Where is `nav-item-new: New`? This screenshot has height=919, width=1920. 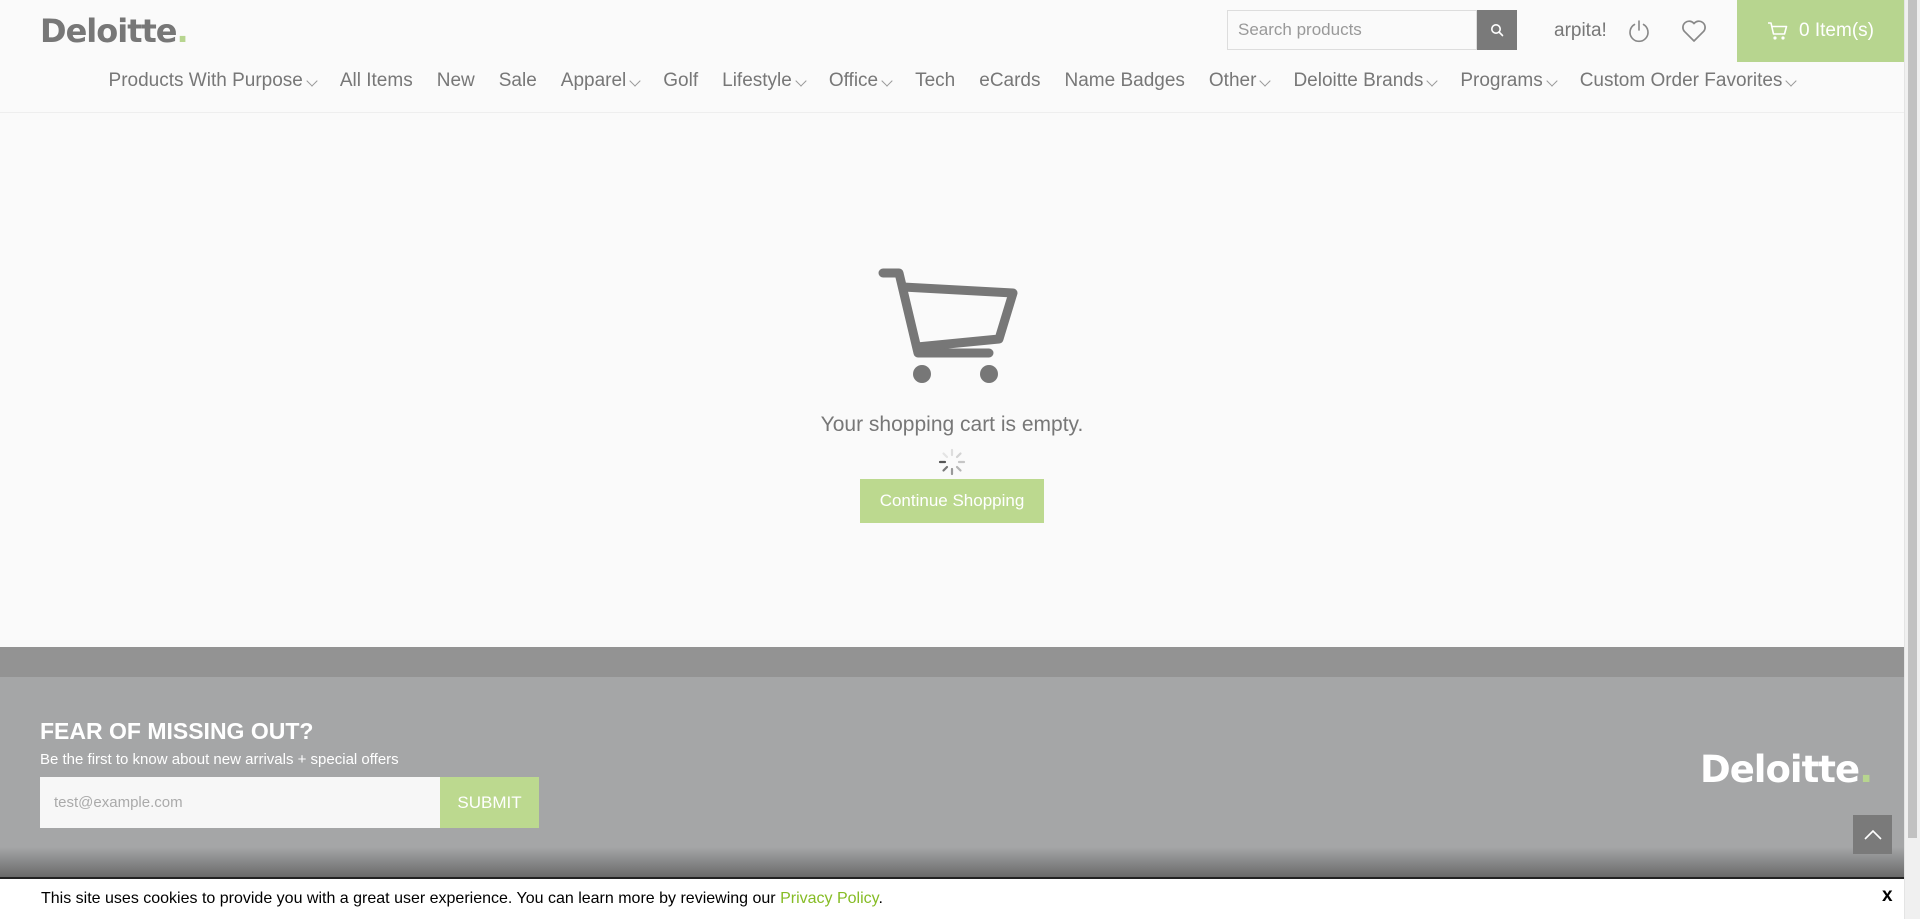
nav-item-new: New is located at coordinates (456, 85).